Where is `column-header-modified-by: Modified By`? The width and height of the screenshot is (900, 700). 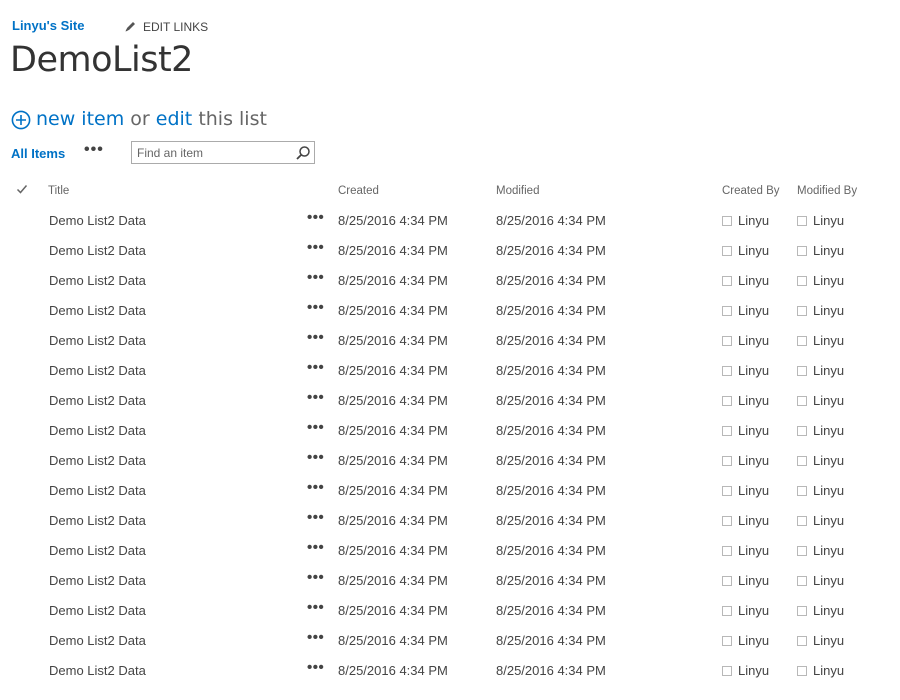 column-header-modified-by: Modified By is located at coordinates (827, 191).